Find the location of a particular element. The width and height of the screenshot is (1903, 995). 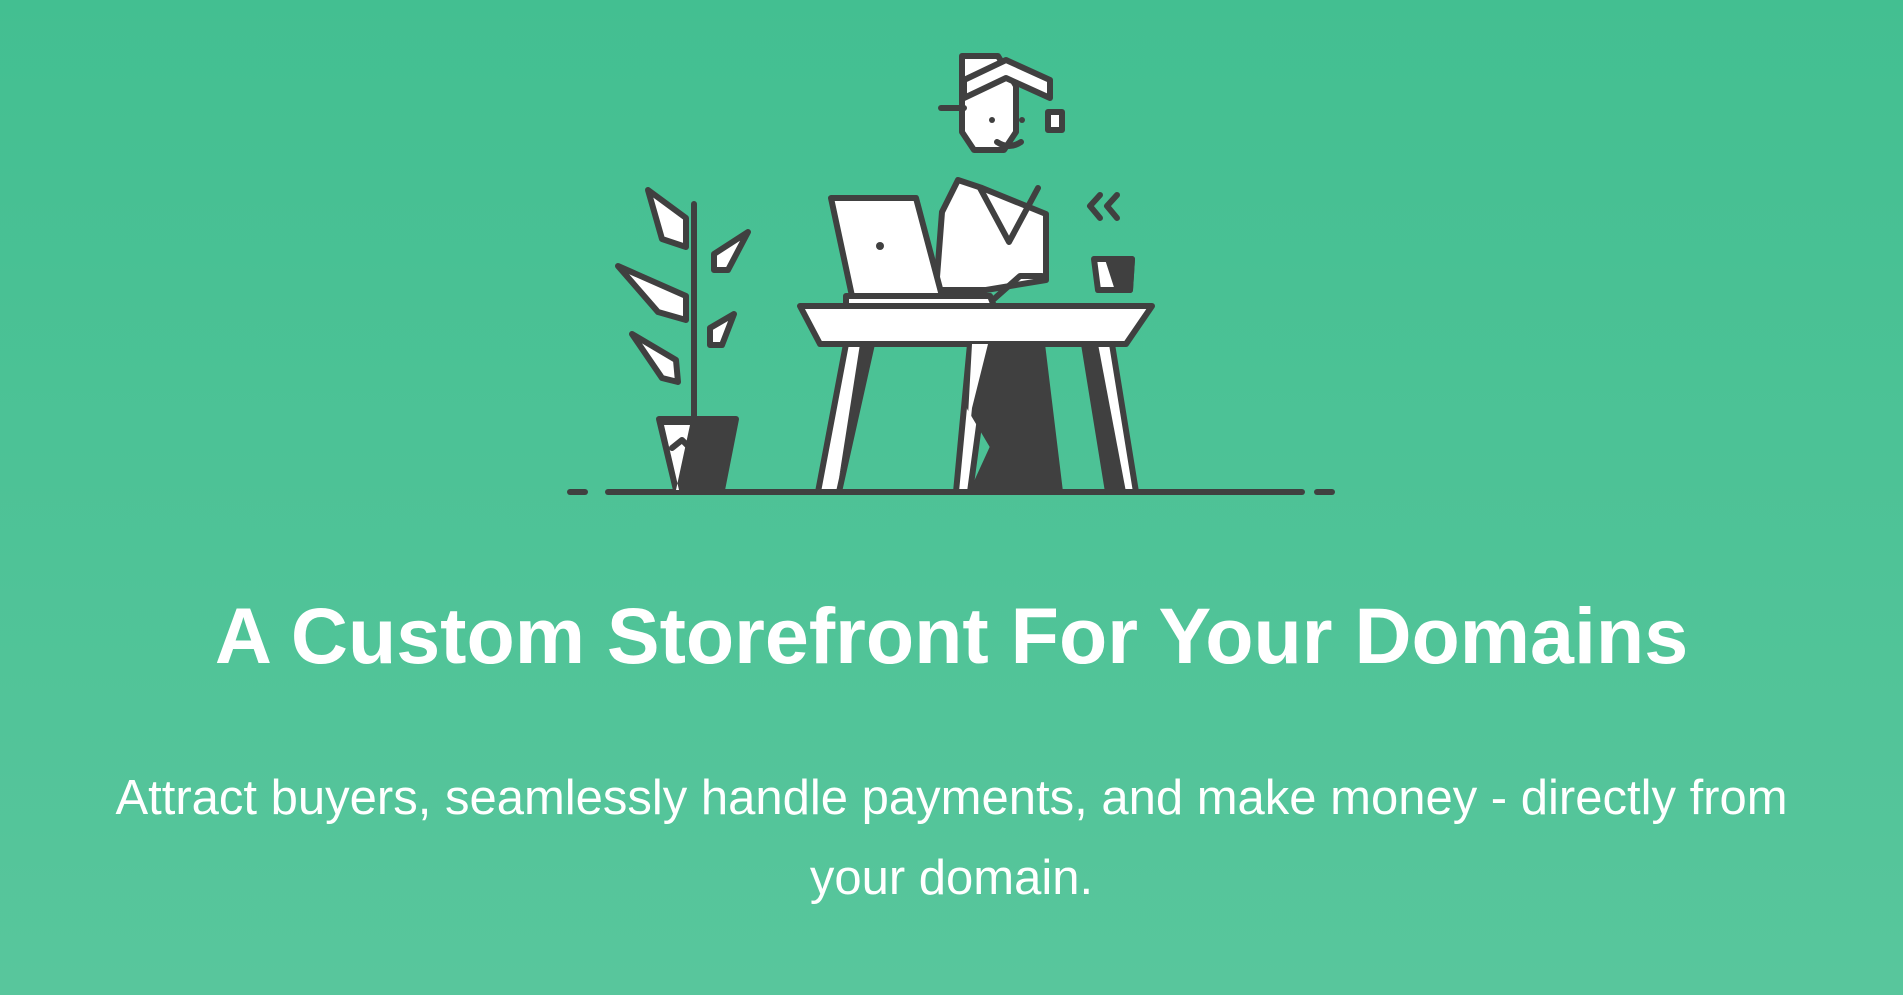

plant-icon is located at coordinates (683, 340).